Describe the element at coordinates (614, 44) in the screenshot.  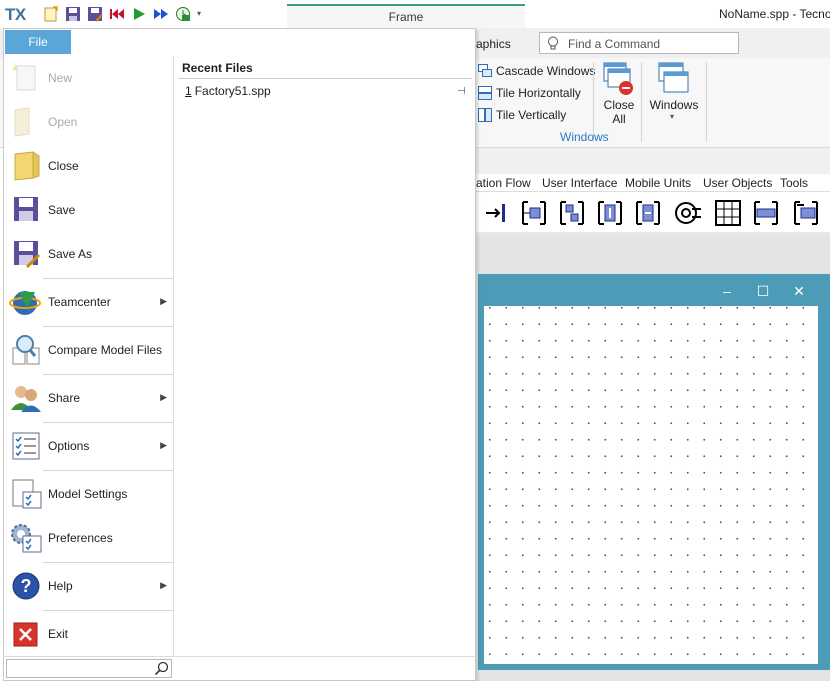
I see `find-command-placeholder: Find a Command` at that location.